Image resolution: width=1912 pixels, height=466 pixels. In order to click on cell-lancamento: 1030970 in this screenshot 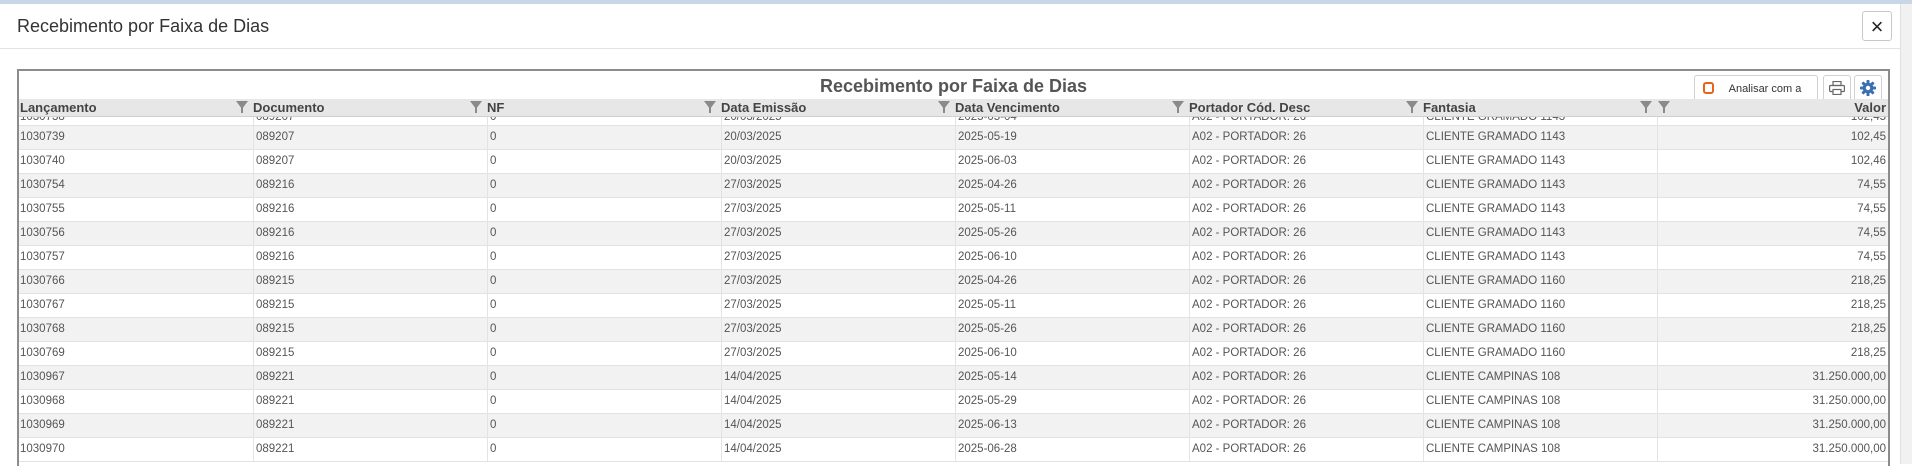, I will do `click(42, 449)`.